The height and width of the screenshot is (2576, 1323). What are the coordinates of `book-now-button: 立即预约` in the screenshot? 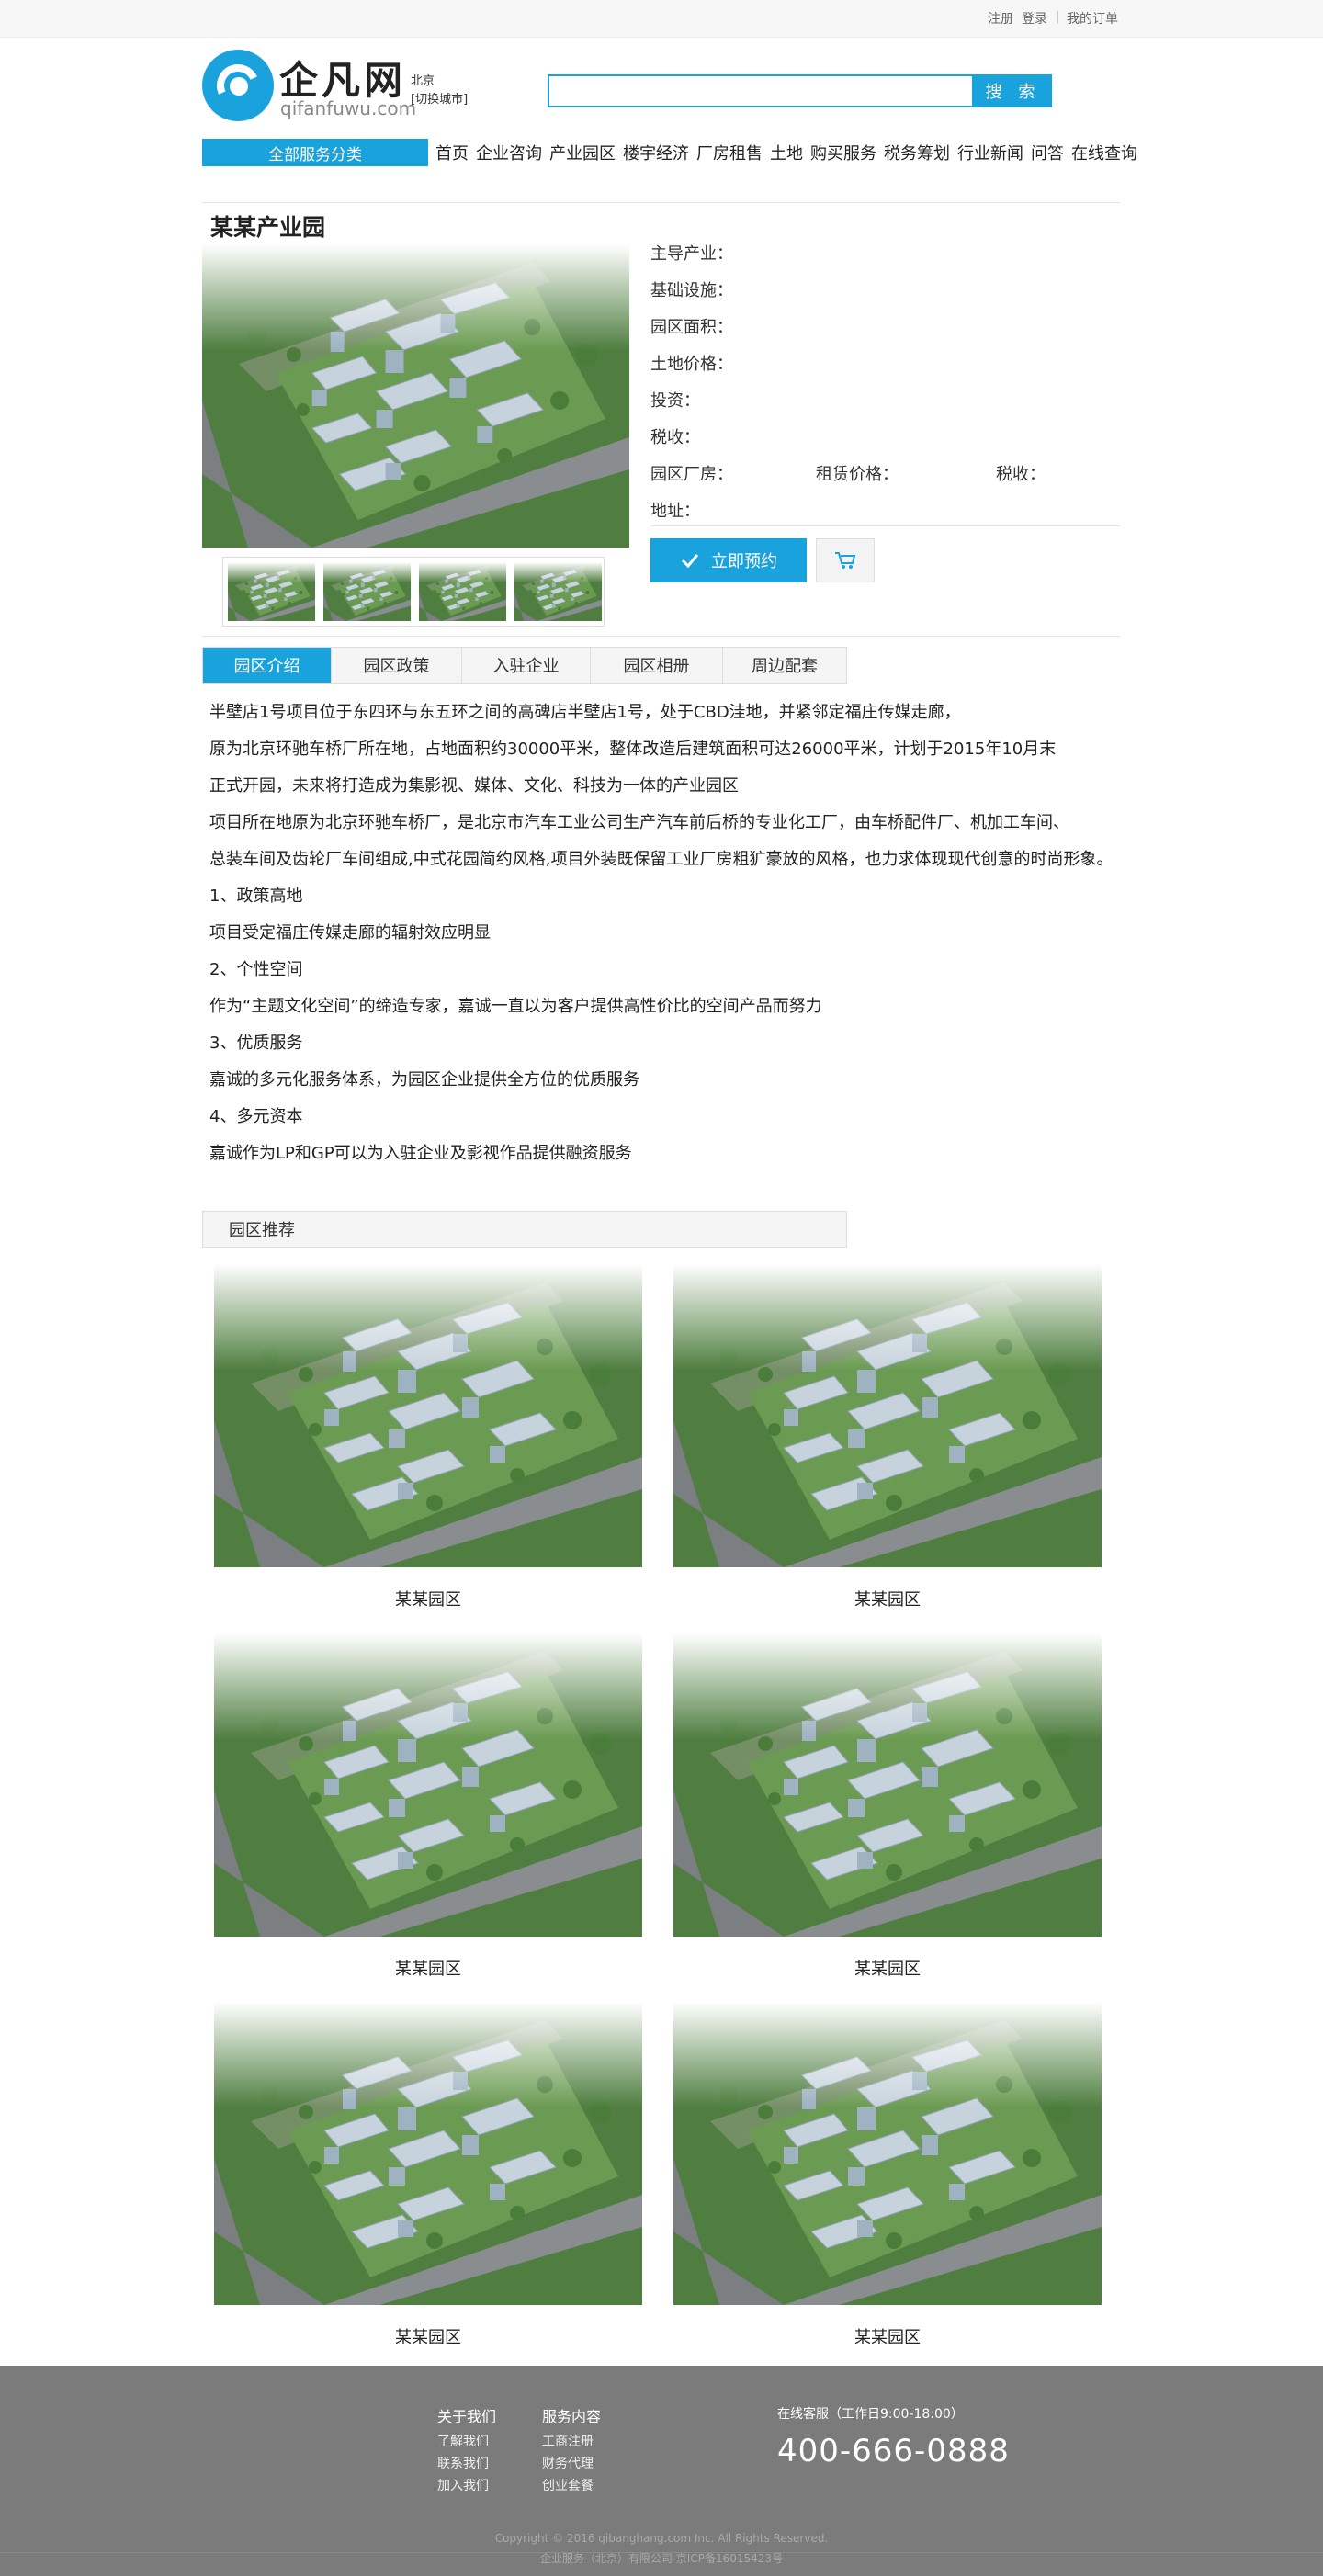 It's located at (728, 560).